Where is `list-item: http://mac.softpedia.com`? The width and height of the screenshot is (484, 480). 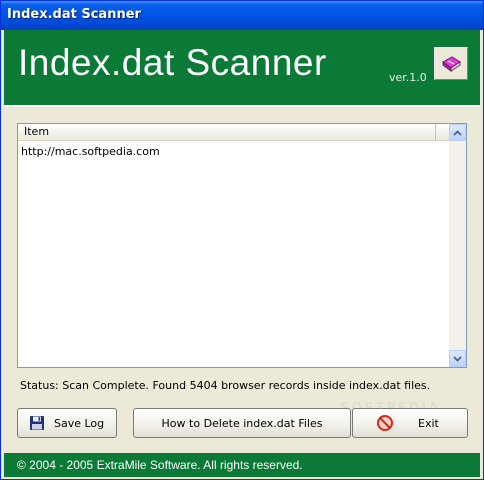
list-item: http://mac.softpedia.com is located at coordinates (90, 151).